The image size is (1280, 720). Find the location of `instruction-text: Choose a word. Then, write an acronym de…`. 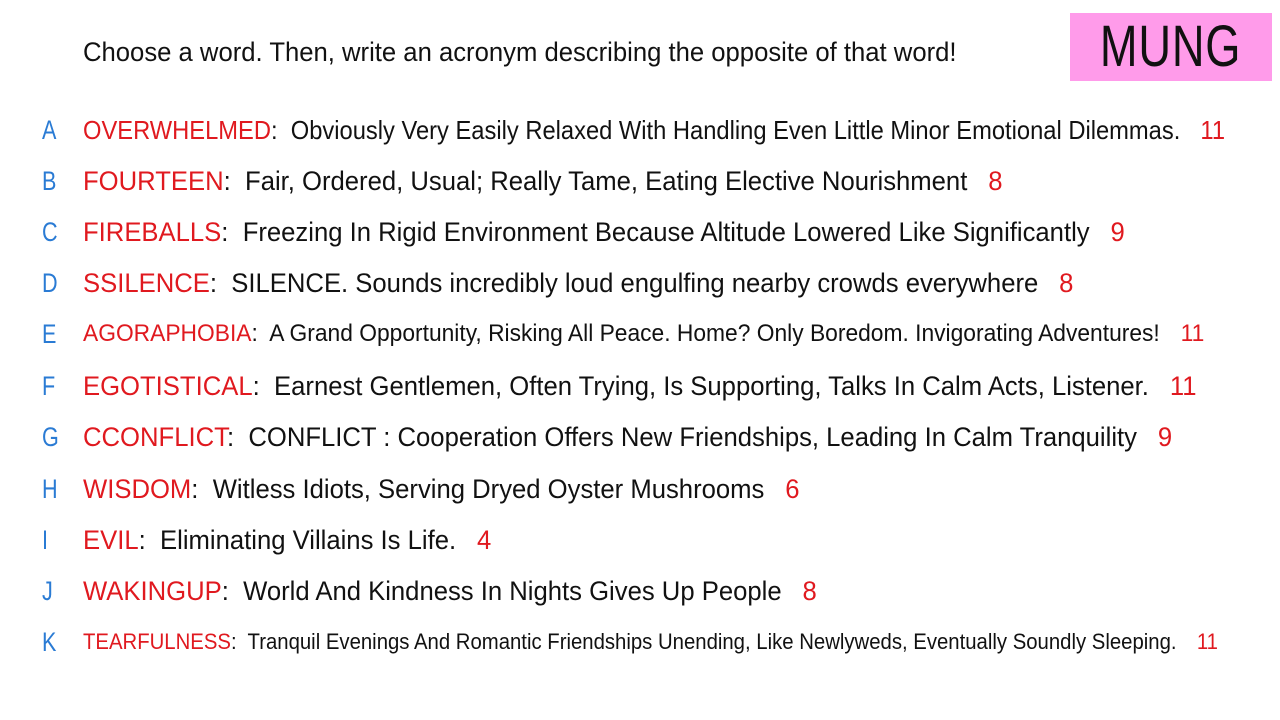

instruction-text: Choose a word. Then, write an acronym de… is located at coordinates (520, 52).